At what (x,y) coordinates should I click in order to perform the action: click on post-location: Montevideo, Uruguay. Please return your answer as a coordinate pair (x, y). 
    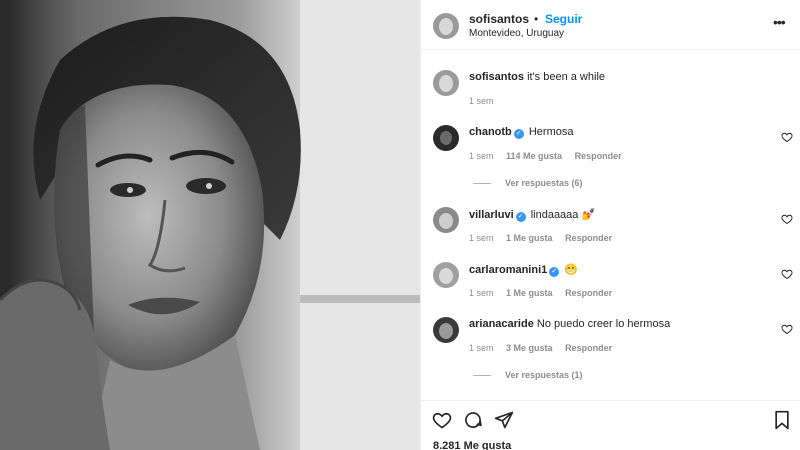
    Looking at the image, I should click on (516, 33).